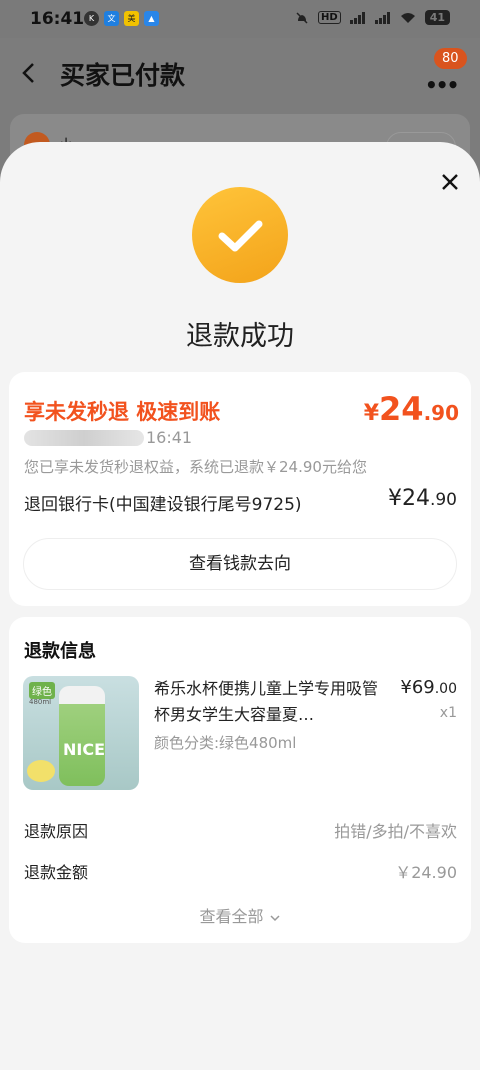 Image resolution: width=480 pixels, height=1070 pixels. Describe the element at coordinates (195, 467) in the screenshot. I see `refund-description: 您已享未发货秒退权益，系统已退款￥24.90元给您` at that location.